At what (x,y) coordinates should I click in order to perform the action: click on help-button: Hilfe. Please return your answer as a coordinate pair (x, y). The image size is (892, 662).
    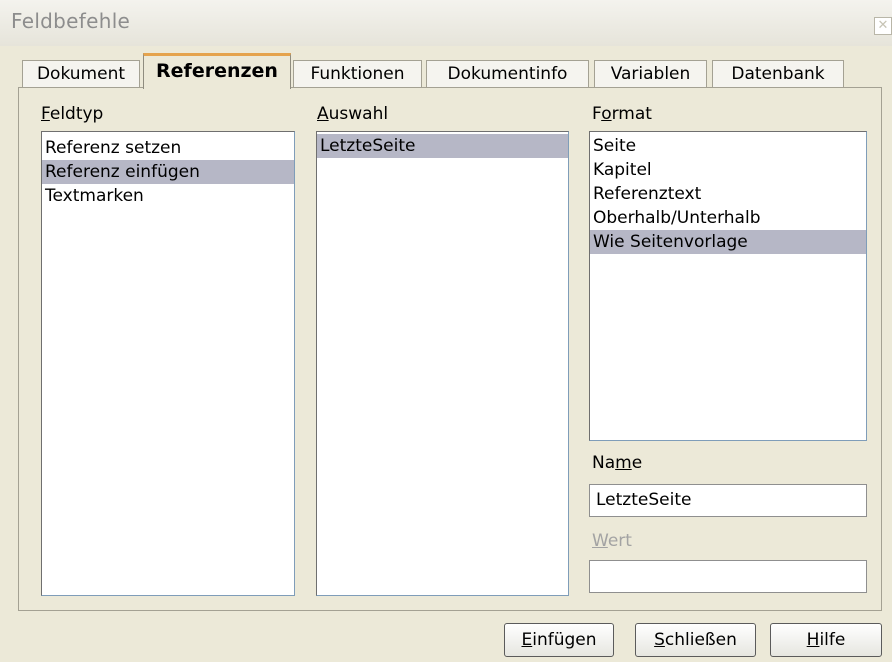
    Looking at the image, I should click on (826, 640).